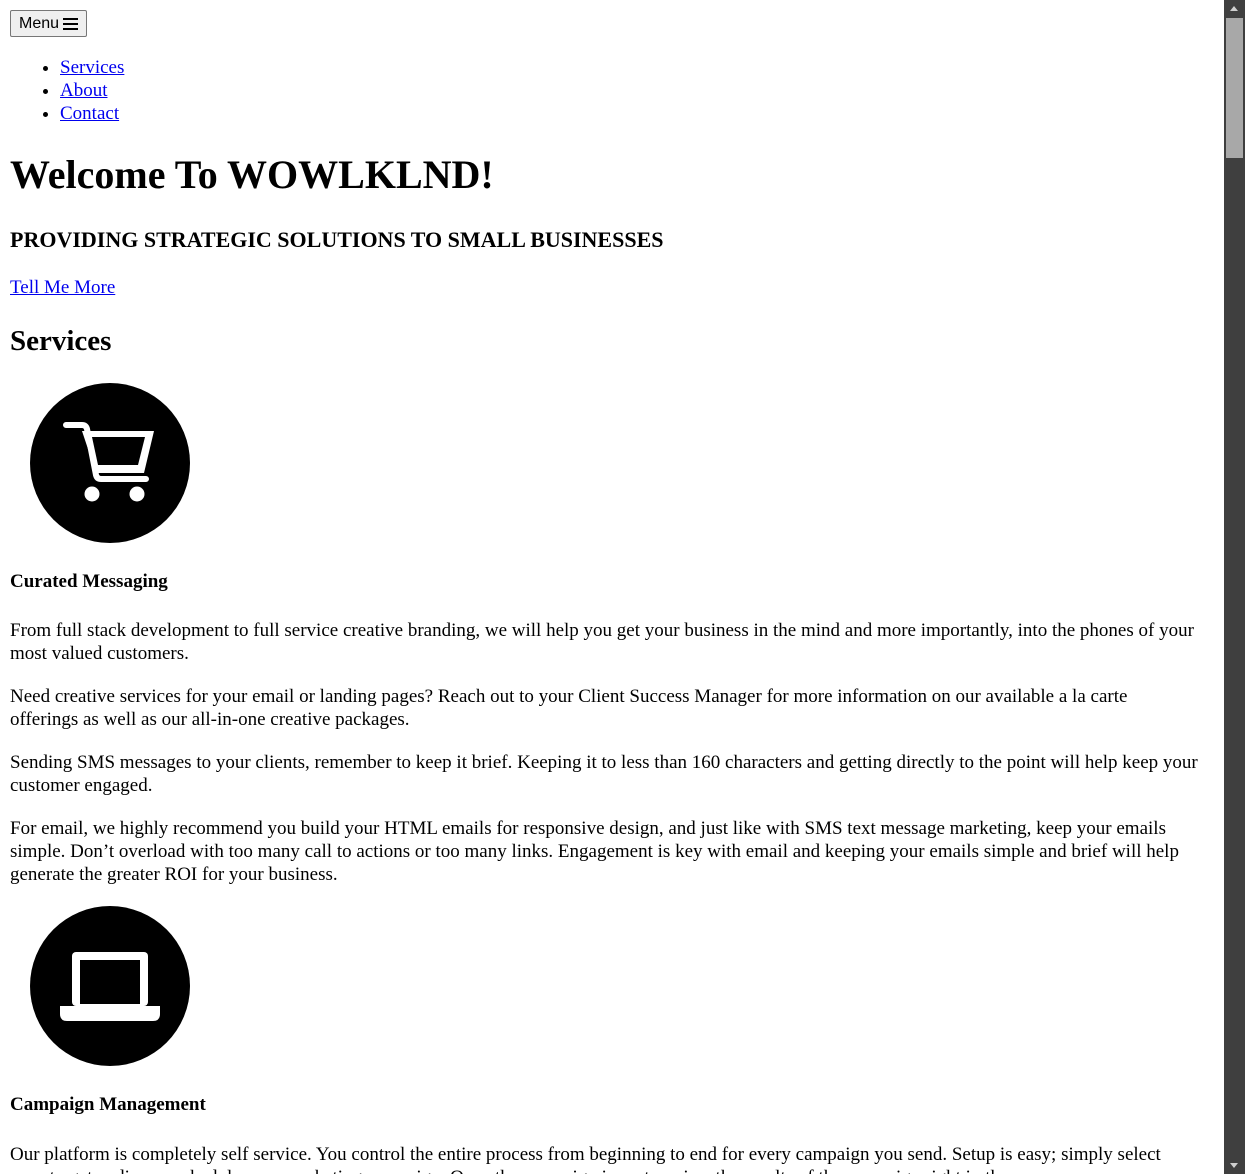  Describe the element at coordinates (110, 986) in the screenshot. I see `laptop-icon` at that location.